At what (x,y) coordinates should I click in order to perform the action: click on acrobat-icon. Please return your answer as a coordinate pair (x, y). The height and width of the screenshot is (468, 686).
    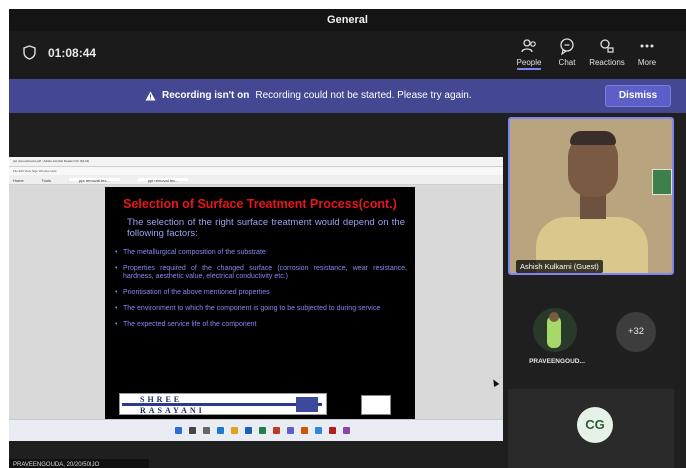
    Looking at the image, I should click on (332, 430).